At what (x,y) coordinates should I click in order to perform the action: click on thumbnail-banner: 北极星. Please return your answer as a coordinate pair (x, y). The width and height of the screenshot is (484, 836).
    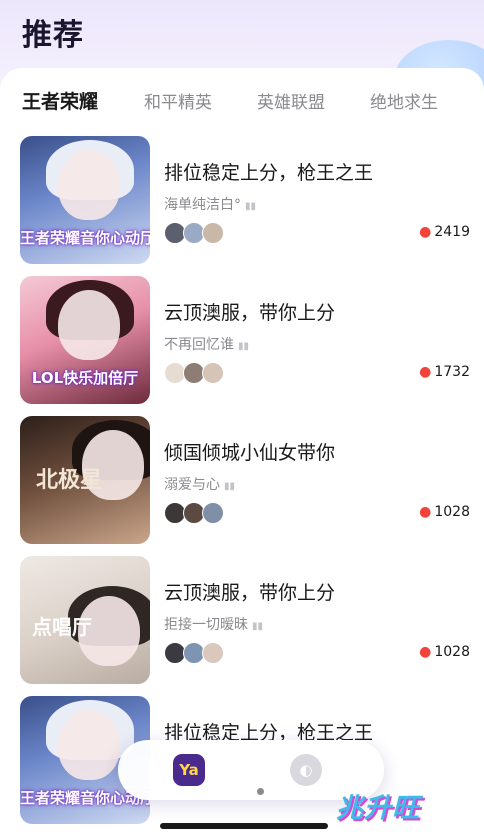
    Looking at the image, I should click on (69, 480).